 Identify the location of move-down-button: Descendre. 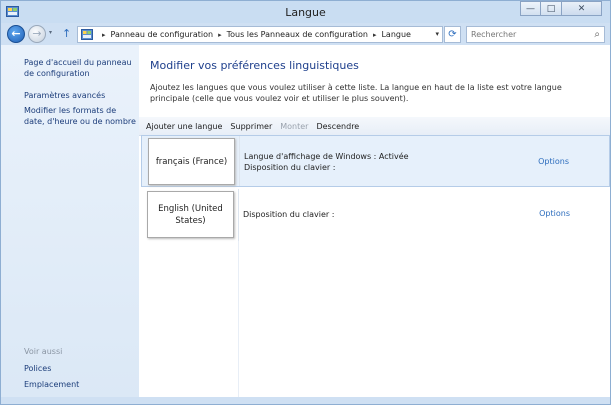
(337, 126).